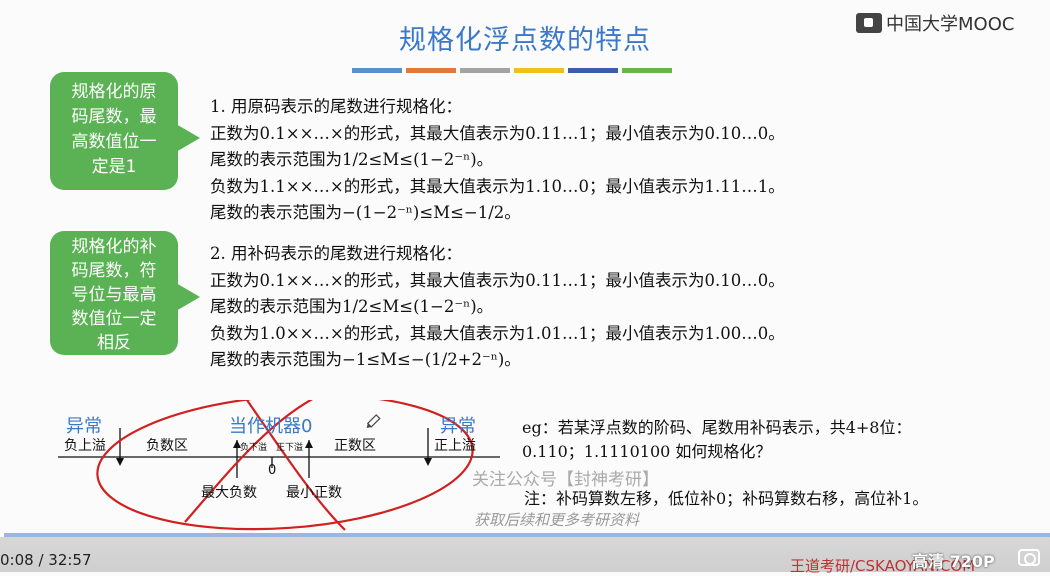 The height and width of the screenshot is (576, 1050). Describe the element at coordinates (373, 421) in the screenshot. I see `pencil-icon` at that location.